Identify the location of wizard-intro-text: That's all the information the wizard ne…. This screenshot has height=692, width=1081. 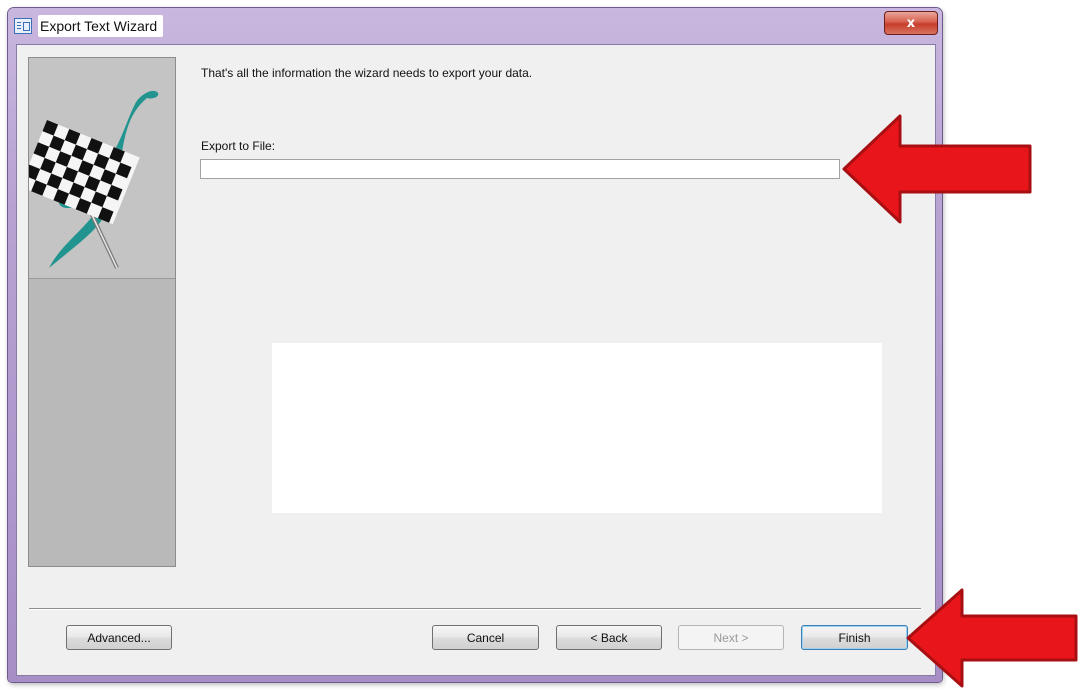
(367, 73).